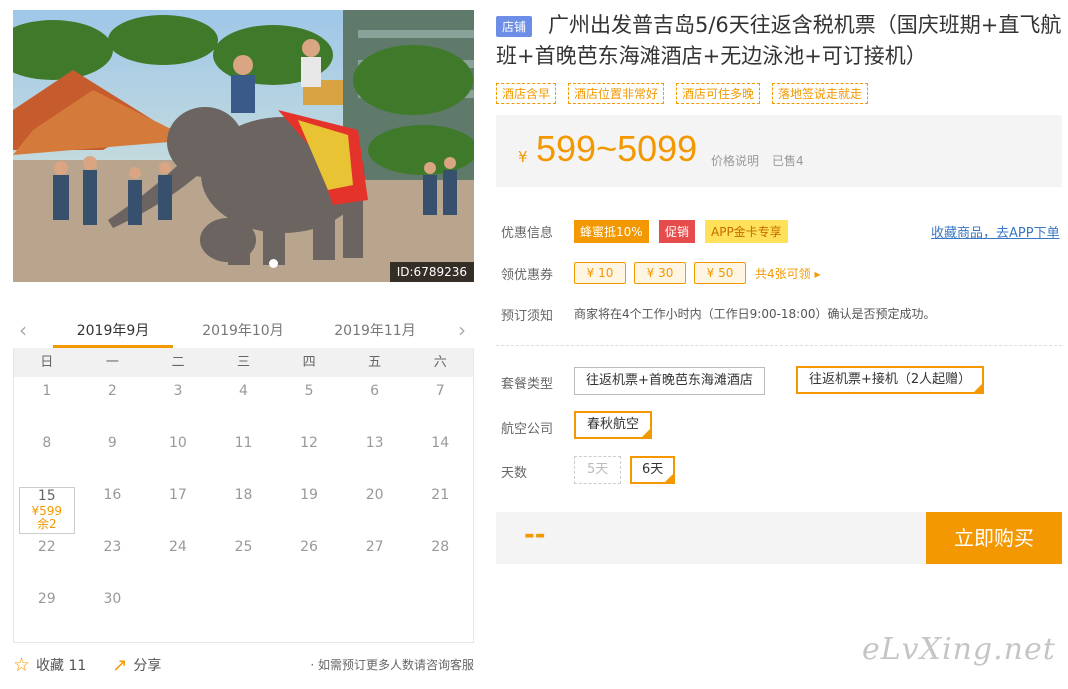 This screenshot has height=689, width=1068. I want to click on collect-button: 收藏 11, so click(61, 665).